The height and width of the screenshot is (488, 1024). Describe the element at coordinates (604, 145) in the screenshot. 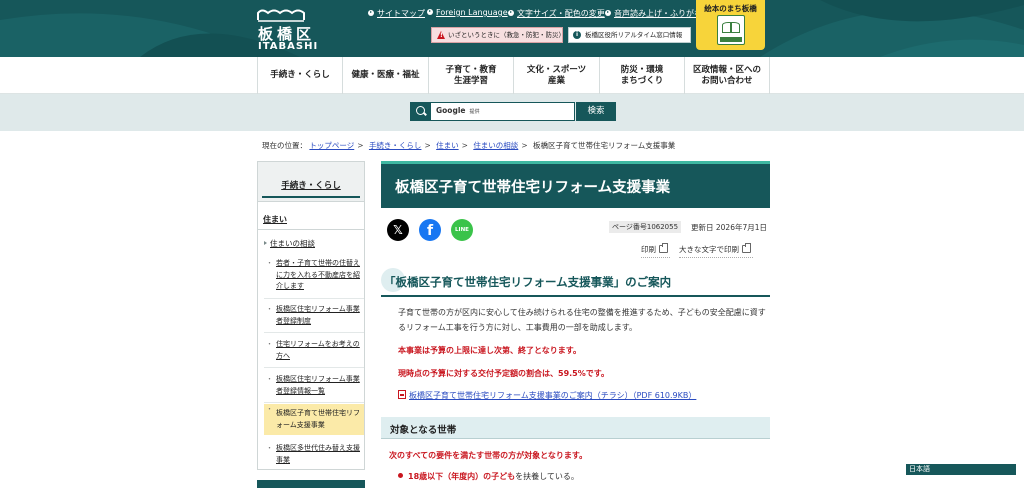

I see `breadcrumb-current: 板橋区子育て世帯住宅リフォーム支援事業` at that location.